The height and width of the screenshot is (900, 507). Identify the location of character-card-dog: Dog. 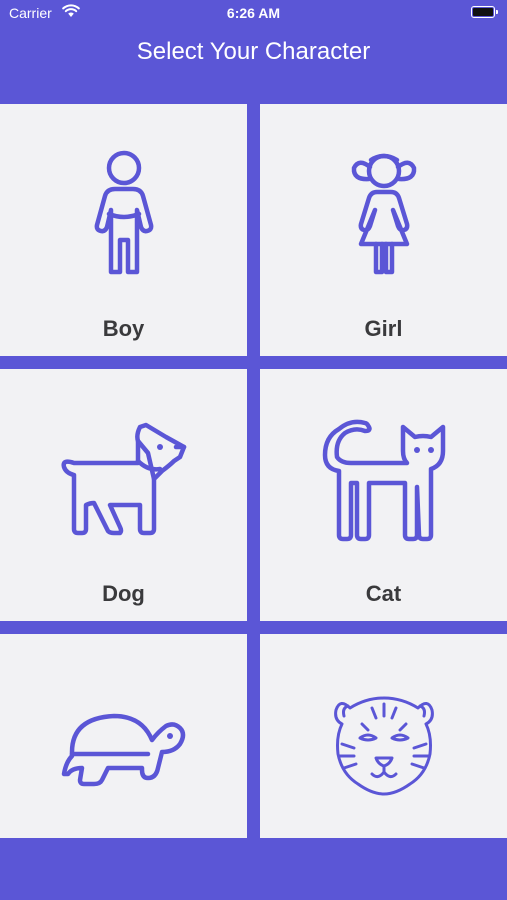
(123, 495).